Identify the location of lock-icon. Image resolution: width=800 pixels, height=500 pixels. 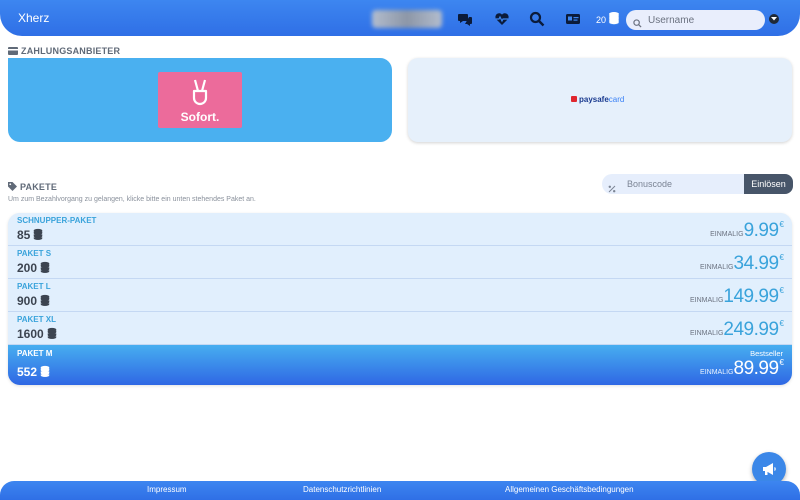
(574, 99).